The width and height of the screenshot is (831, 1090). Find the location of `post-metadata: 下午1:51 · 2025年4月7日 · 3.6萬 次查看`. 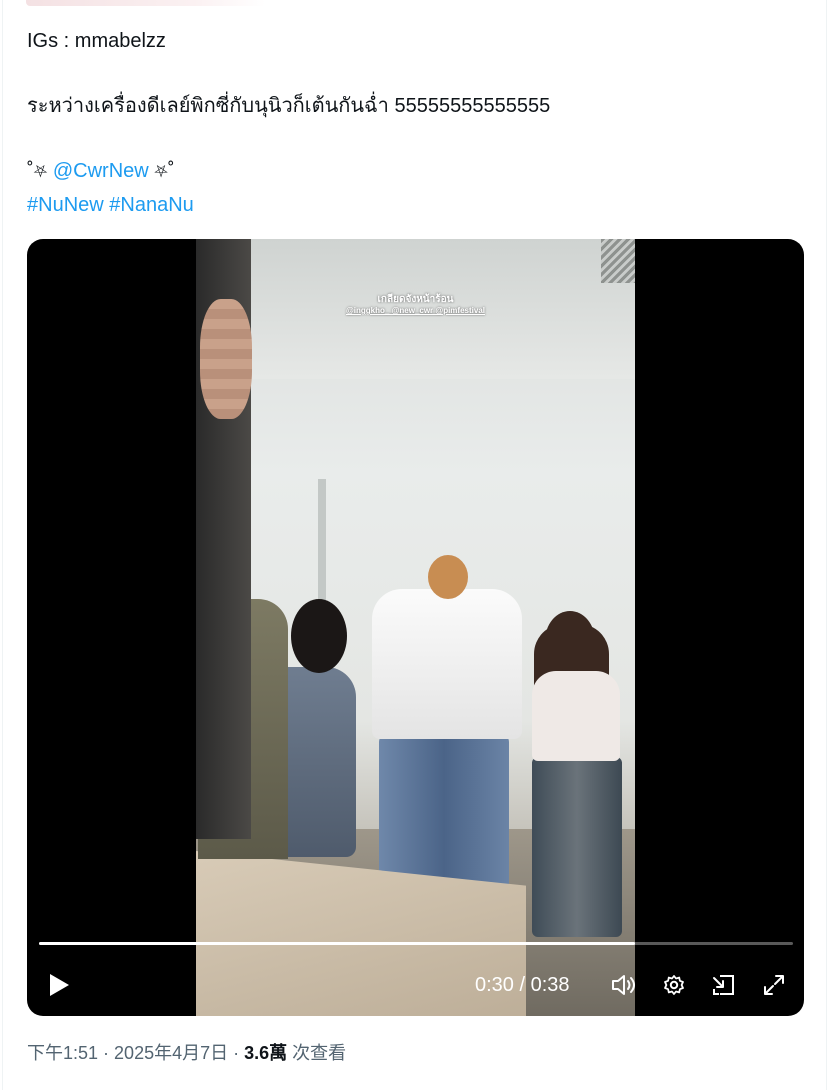

post-metadata: 下午1:51 · 2025年4月7日 · 3.6萬 次查看 is located at coordinates (186, 1053).